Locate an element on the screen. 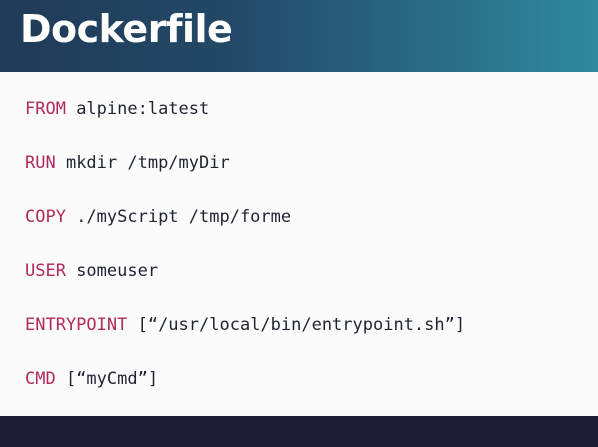 Image resolution: width=598 pixels, height=447 pixels. code-line-user: USER someuser is located at coordinates (305, 283).